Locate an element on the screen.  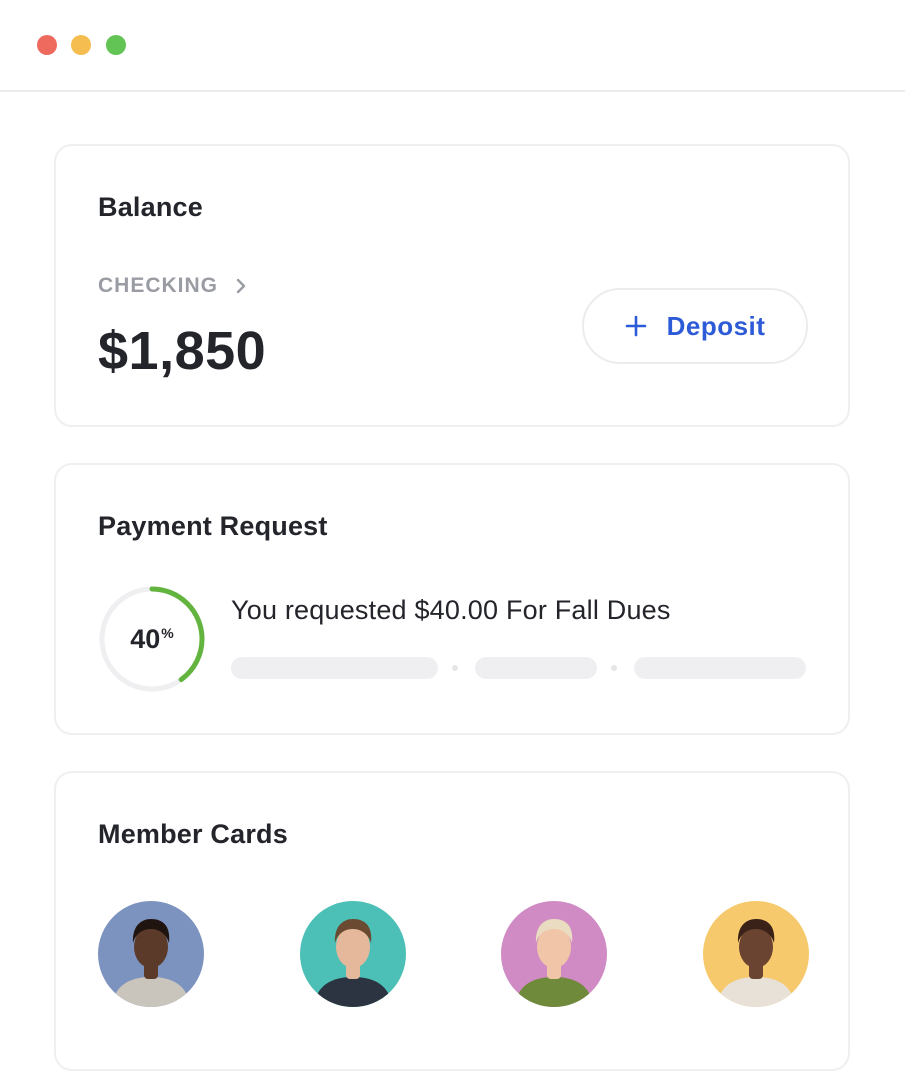
account-selector: CHECKING is located at coordinates (172, 286).